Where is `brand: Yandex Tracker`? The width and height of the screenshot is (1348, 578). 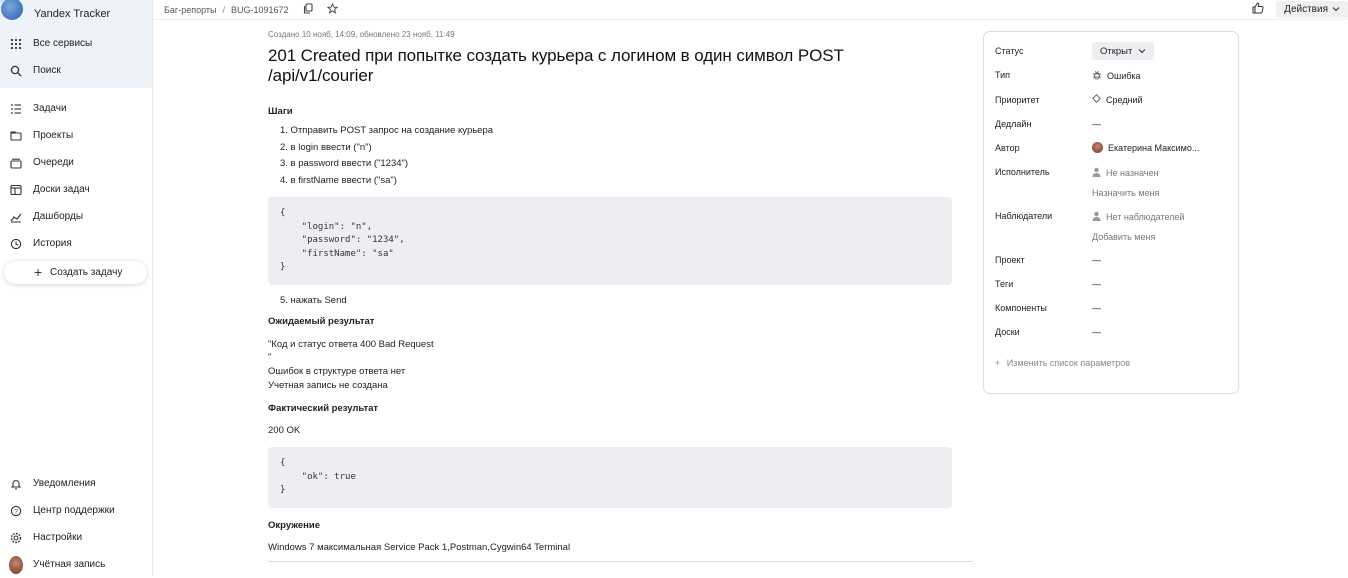 brand: Yandex Tracker is located at coordinates (76, 15).